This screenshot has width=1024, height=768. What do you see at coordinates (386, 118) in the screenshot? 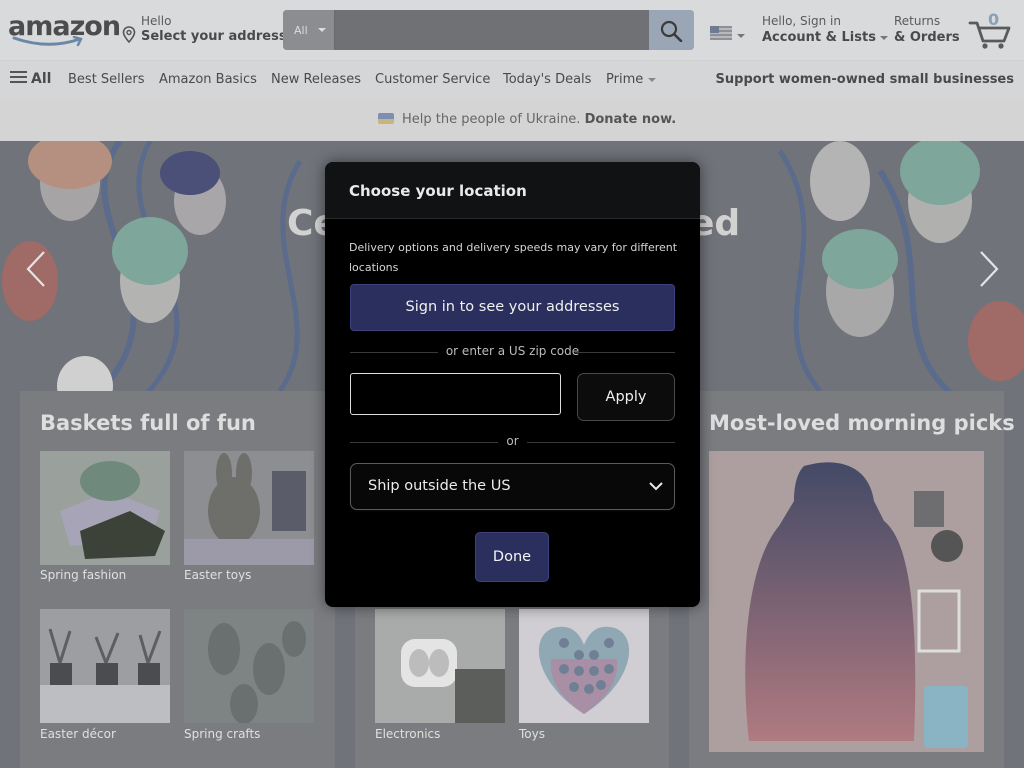
I see `ukraine-flag-icon` at bounding box center [386, 118].